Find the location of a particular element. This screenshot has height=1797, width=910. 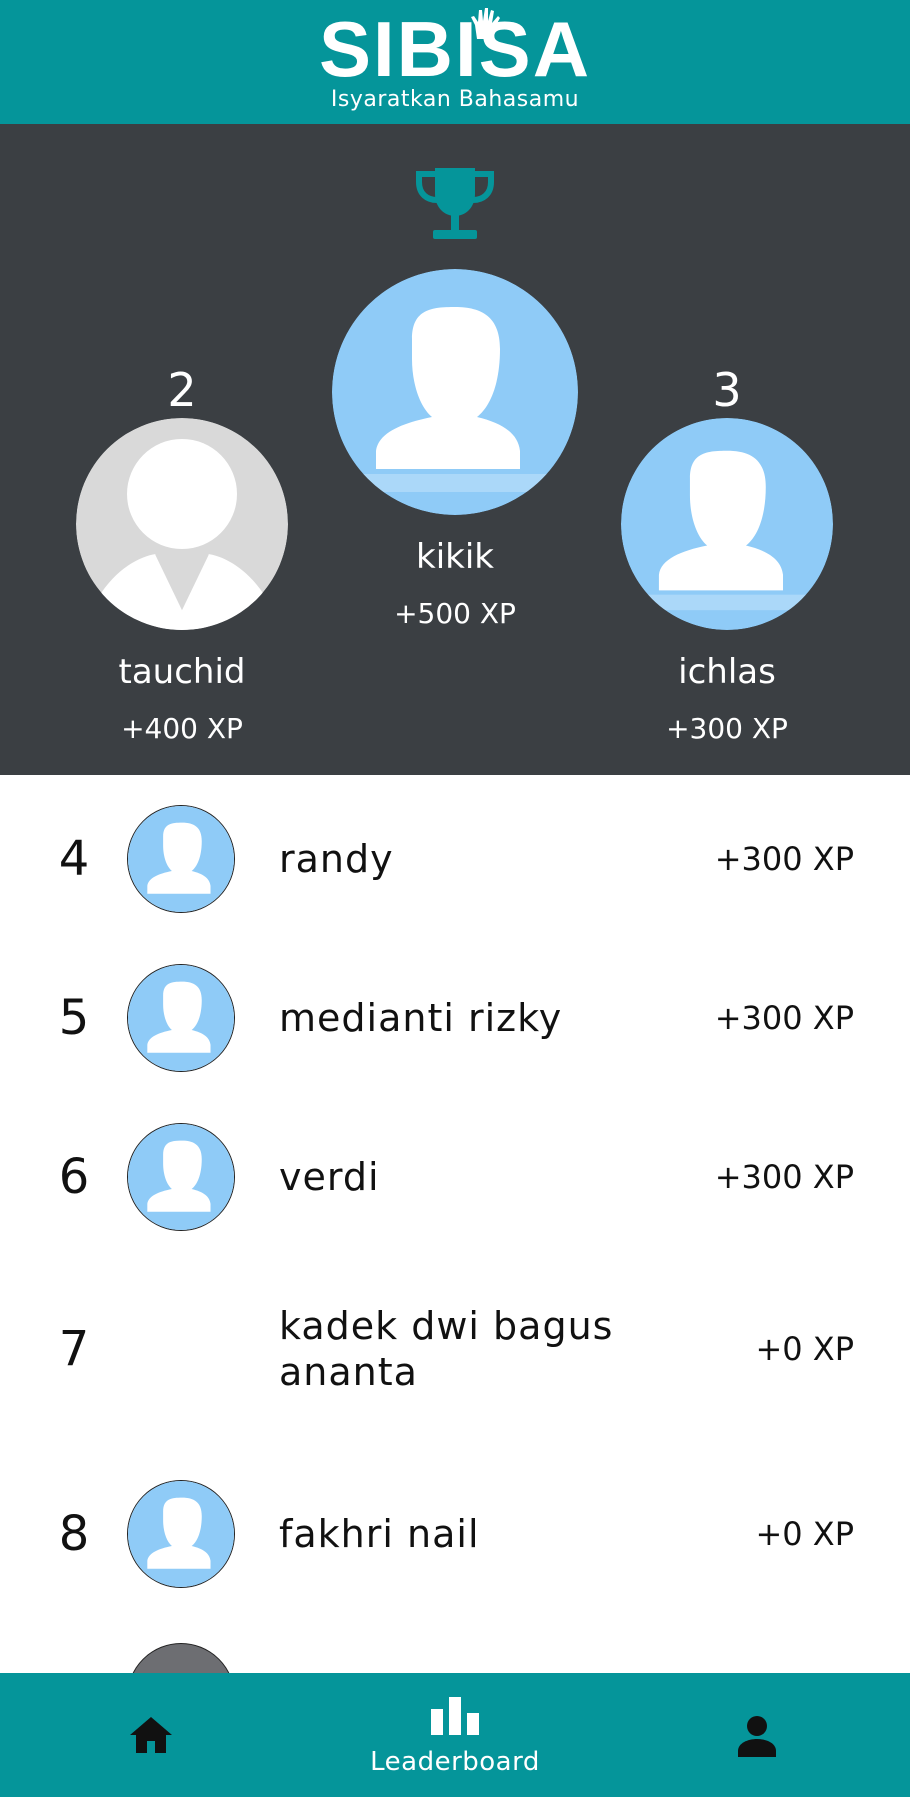

bottom-navigation: Leaderboard is located at coordinates (455, 1735).